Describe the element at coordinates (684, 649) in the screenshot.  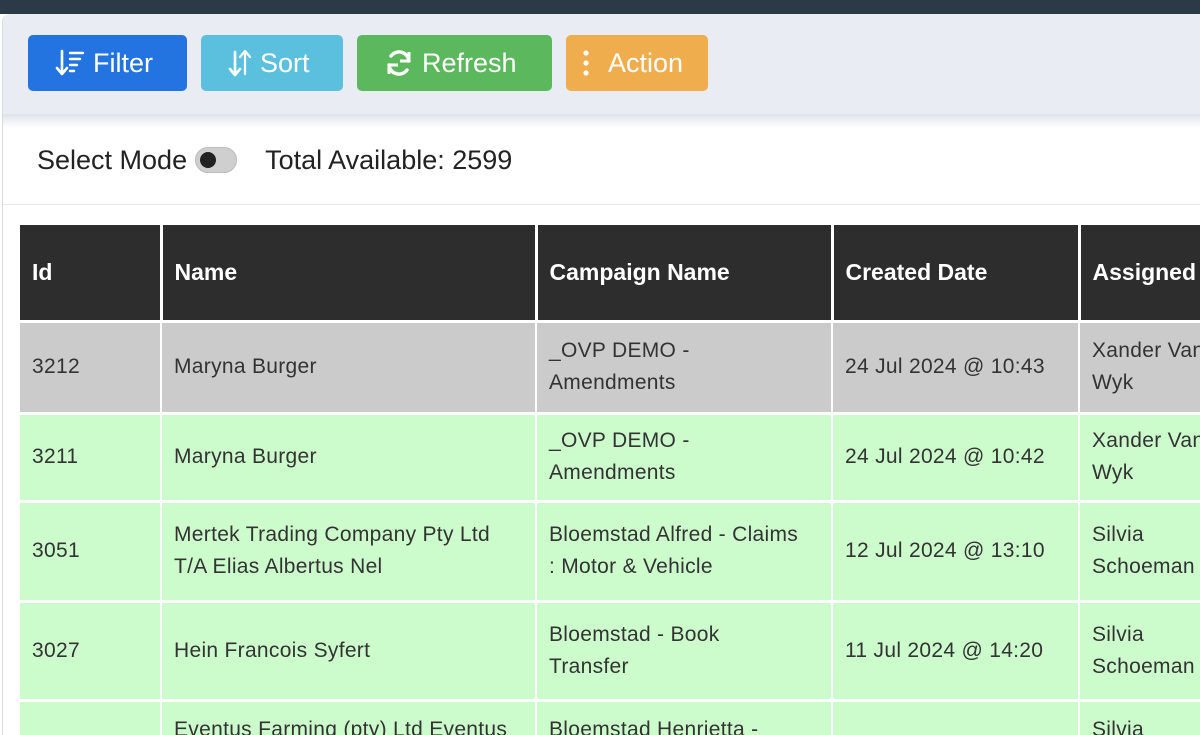
I see `cell-campaign-name: Bloemstad - Book Transfer` at that location.